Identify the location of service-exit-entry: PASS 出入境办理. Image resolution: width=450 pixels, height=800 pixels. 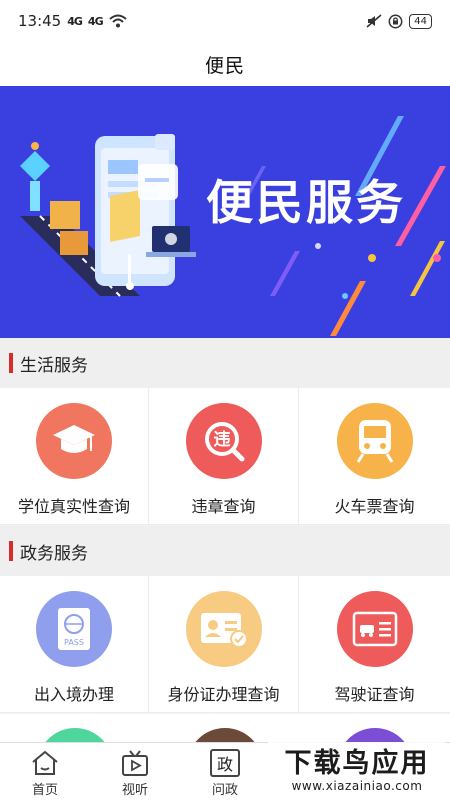
(74, 644).